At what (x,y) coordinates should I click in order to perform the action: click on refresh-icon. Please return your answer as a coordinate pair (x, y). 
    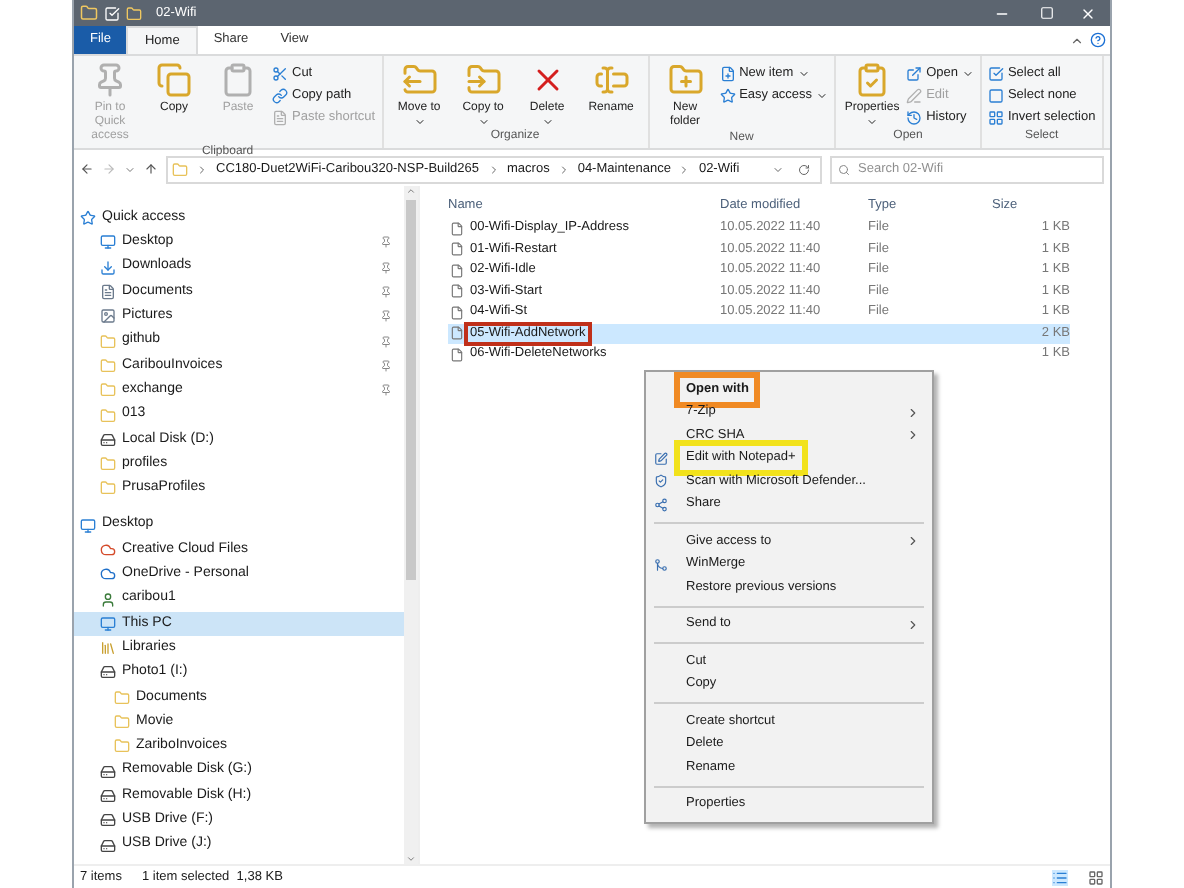
    Looking at the image, I should click on (804, 169).